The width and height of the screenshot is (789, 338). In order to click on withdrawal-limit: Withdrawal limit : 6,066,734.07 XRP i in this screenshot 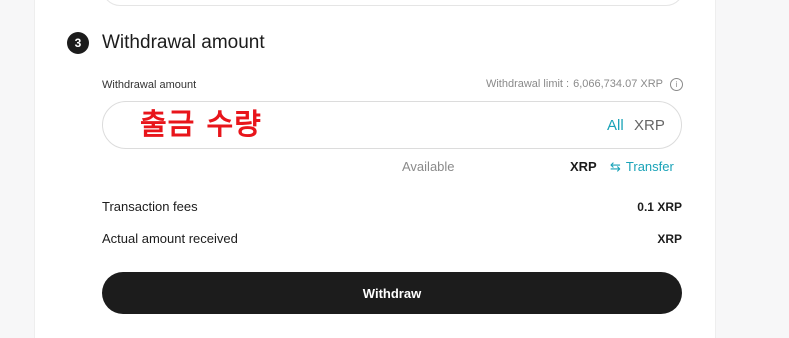, I will do `click(584, 84)`.